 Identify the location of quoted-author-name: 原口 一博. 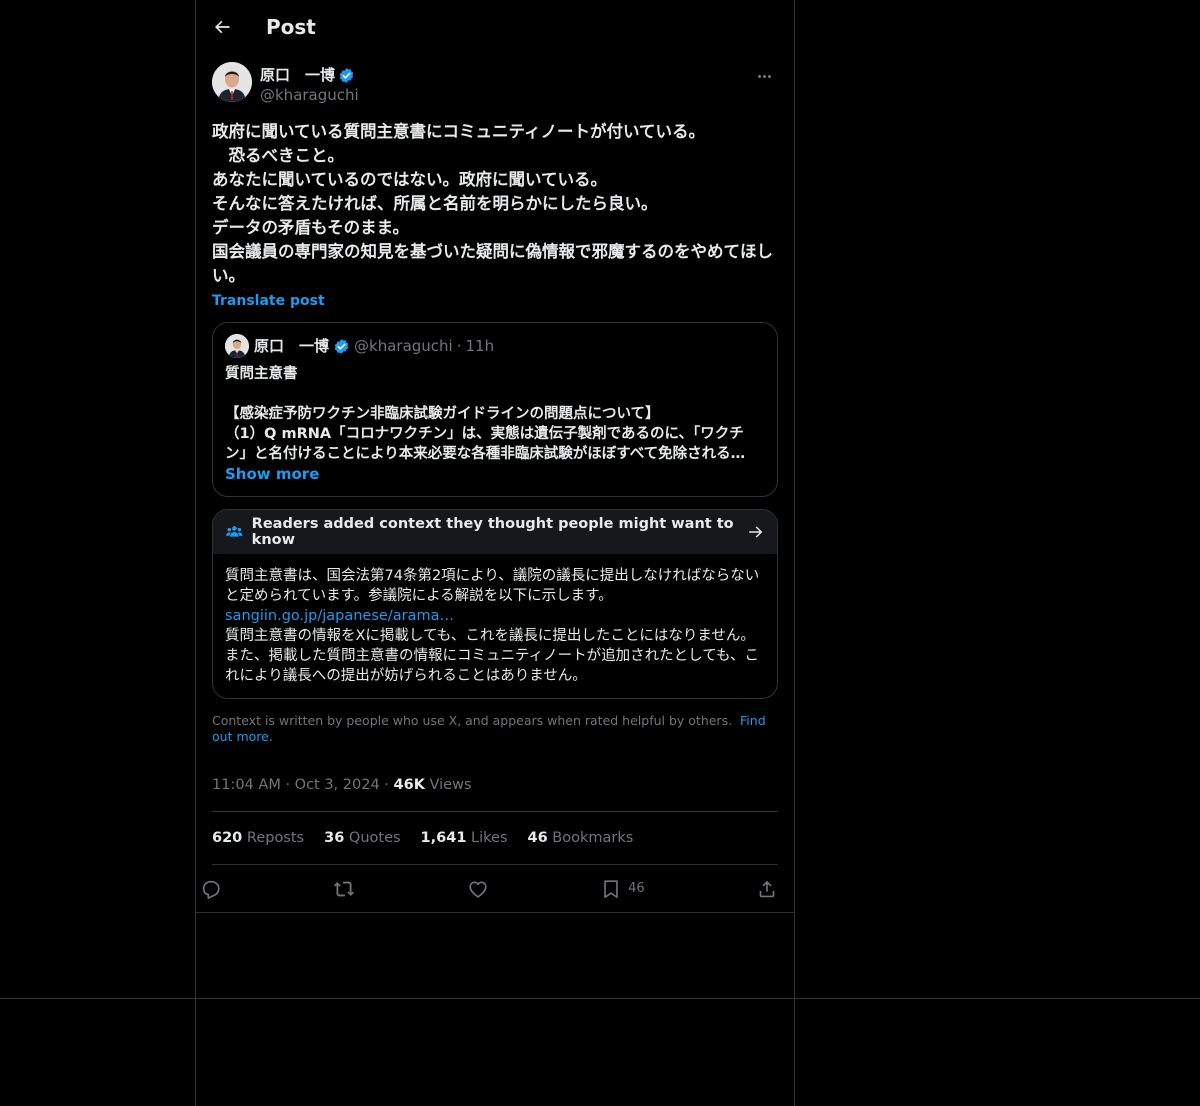
(292, 346).